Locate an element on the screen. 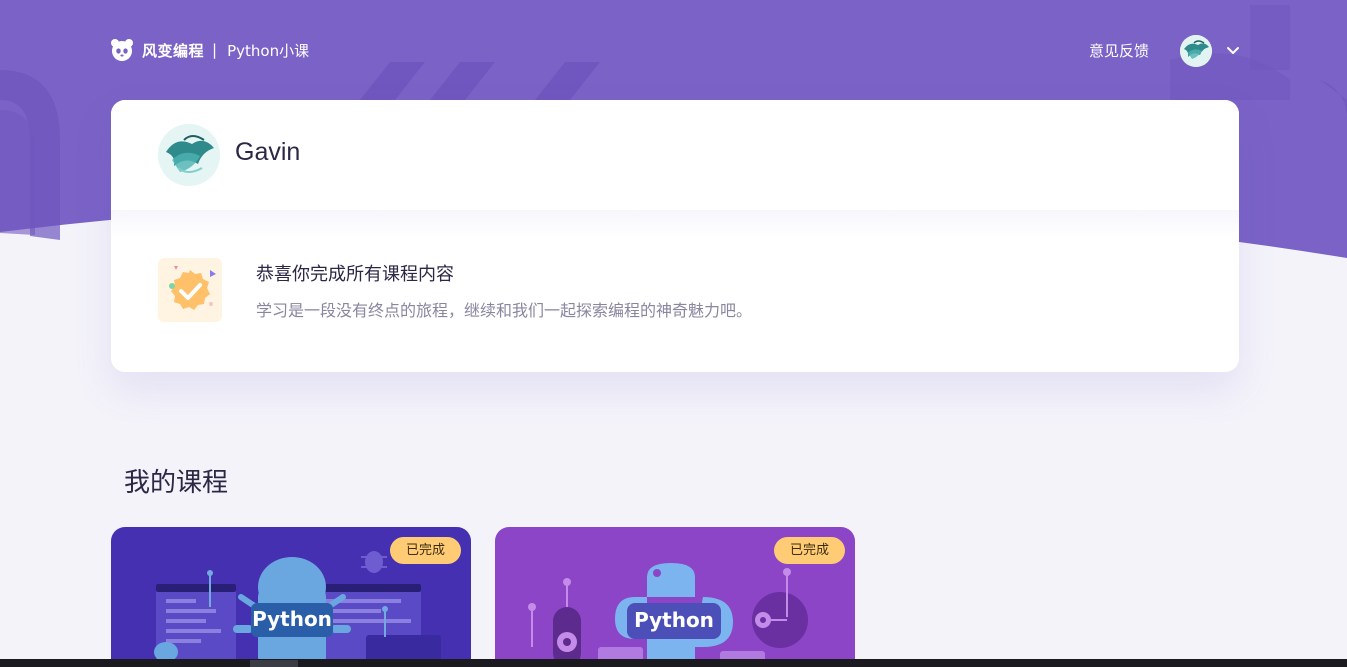 The height and width of the screenshot is (667, 1347). panda-logo-icon is located at coordinates (122, 50).